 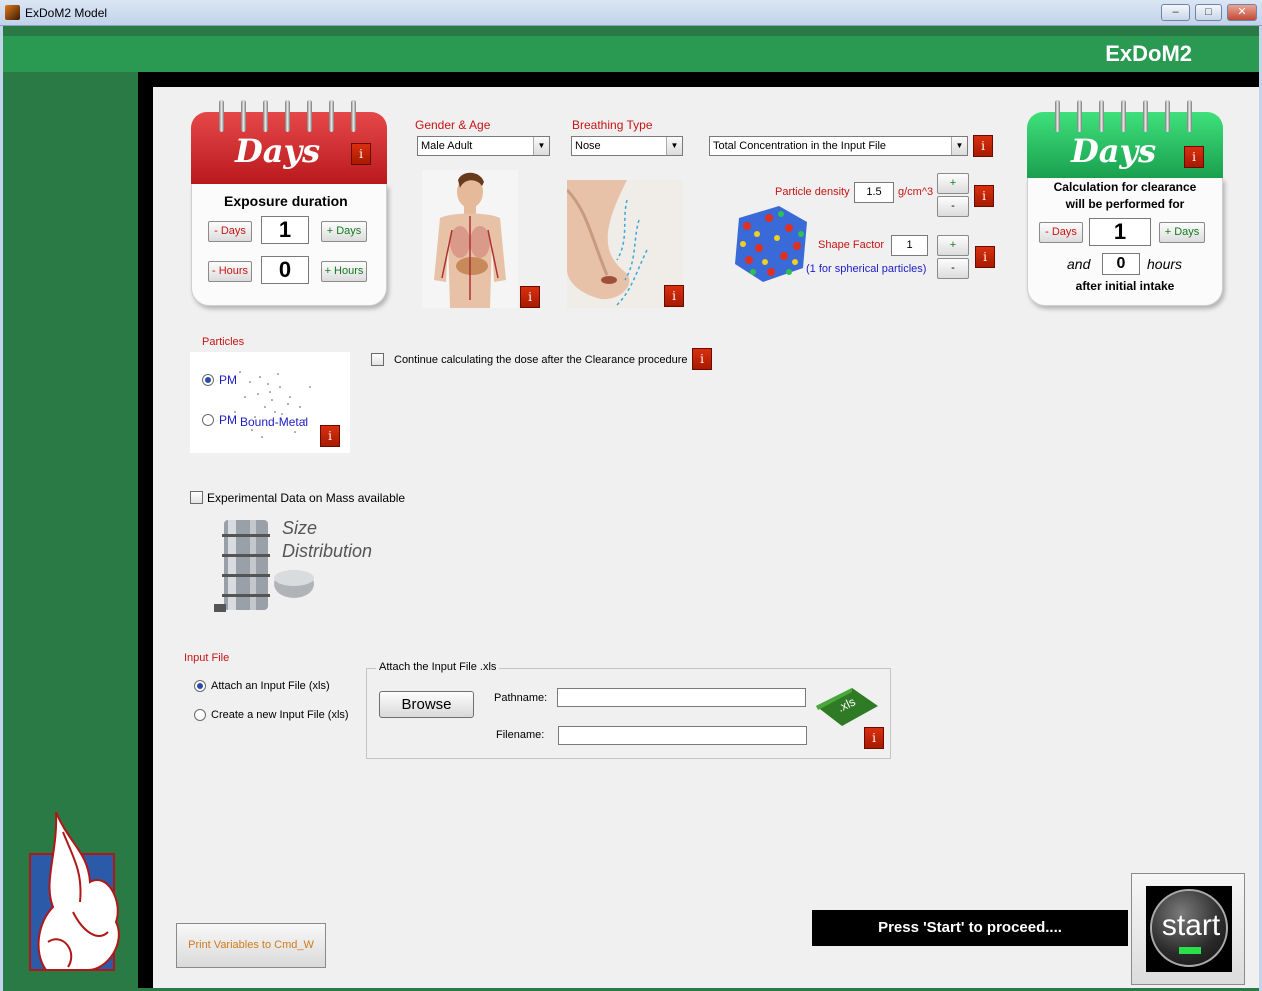 What do you see at coordinates (286, 201) in the screenshot?
I see `exposure-duration-heading: Exposure duration` at bounding box center [286, 201].